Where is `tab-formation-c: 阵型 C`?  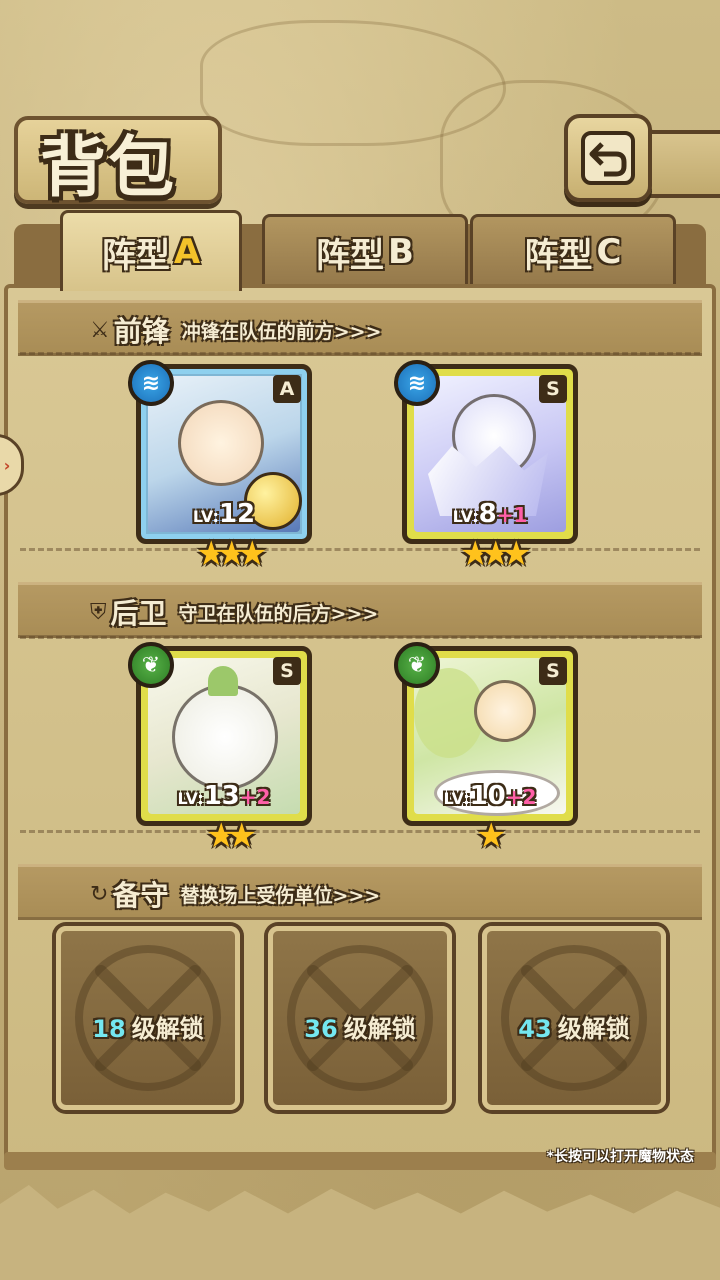 tab-formation-c: 阵型 C is located at coordinates (573, 250).